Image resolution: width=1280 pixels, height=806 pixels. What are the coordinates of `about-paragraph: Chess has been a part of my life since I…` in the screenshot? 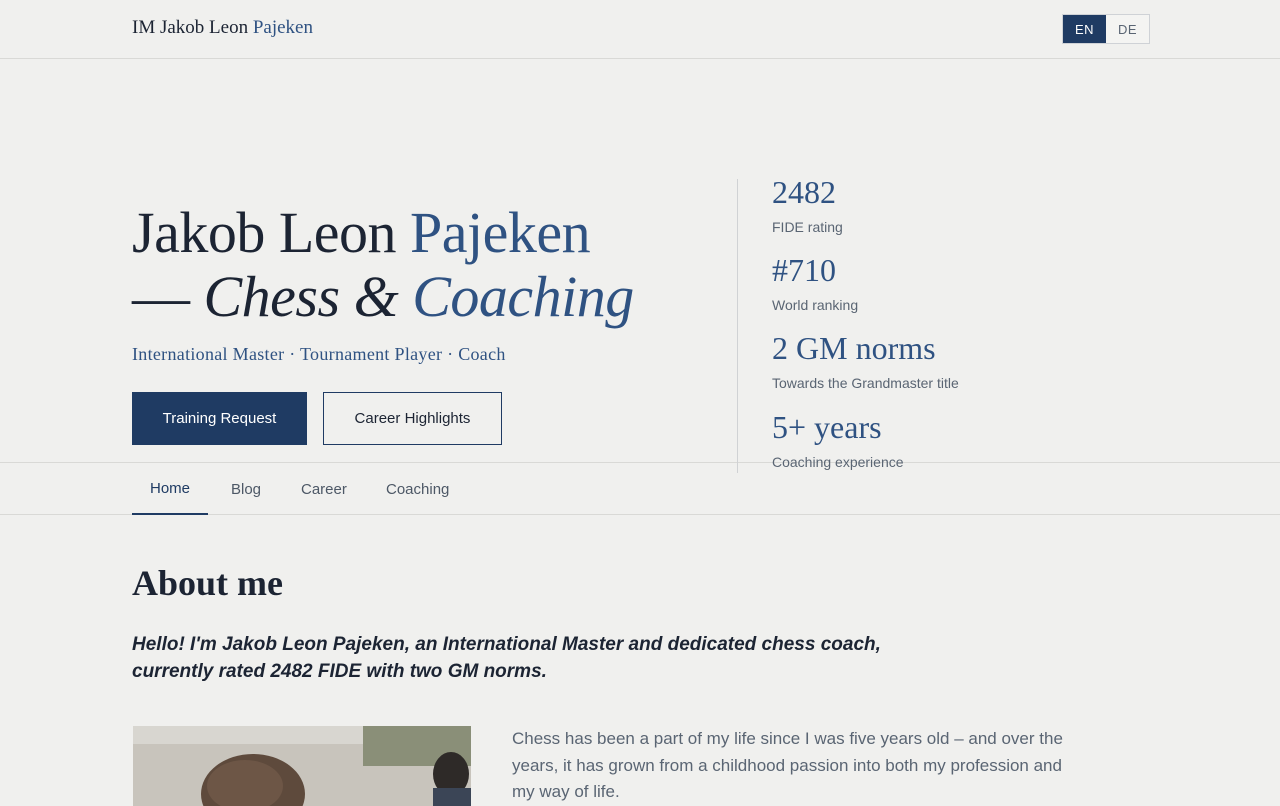 It's located at (787, 765).